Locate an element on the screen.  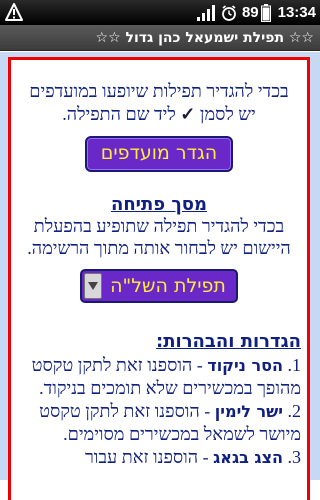
opening-prayer-select: תפילת השל"ה is located at coordinates (159, 286).